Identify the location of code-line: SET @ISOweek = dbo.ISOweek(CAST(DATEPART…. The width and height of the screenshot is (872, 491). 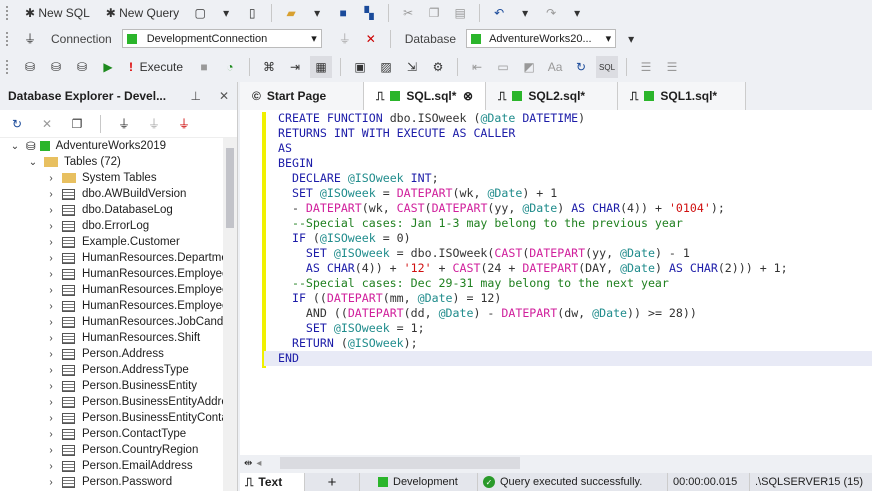
(575, 253).